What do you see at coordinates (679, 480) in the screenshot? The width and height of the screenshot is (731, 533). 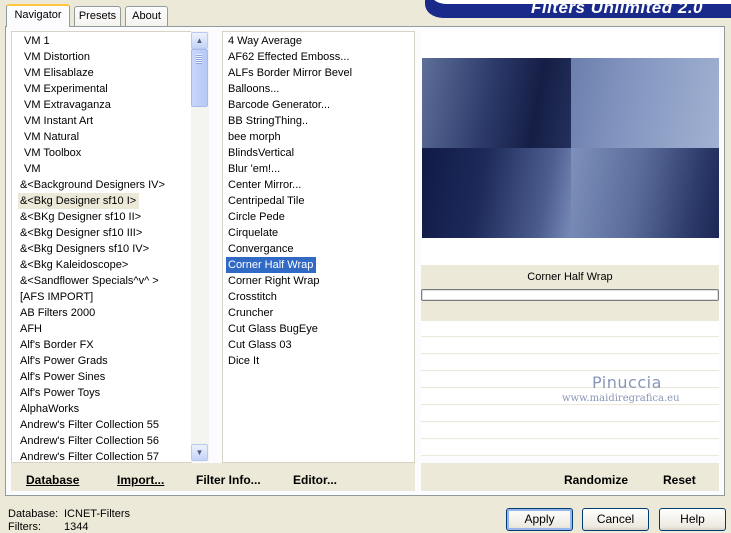 I see `reset-button: Reset` at bounding box center [679, 480].